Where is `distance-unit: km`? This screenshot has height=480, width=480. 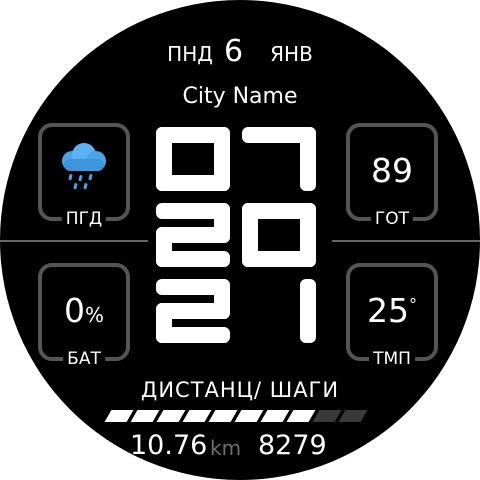 distance-unit: km is located at coordinates (226, 448).